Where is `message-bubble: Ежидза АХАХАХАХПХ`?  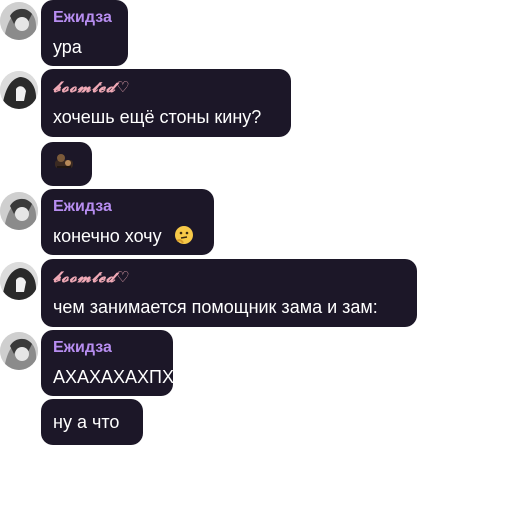 message-bubble: Ежидза АХАХАХАХПХ is located at coordinates (107, 363).